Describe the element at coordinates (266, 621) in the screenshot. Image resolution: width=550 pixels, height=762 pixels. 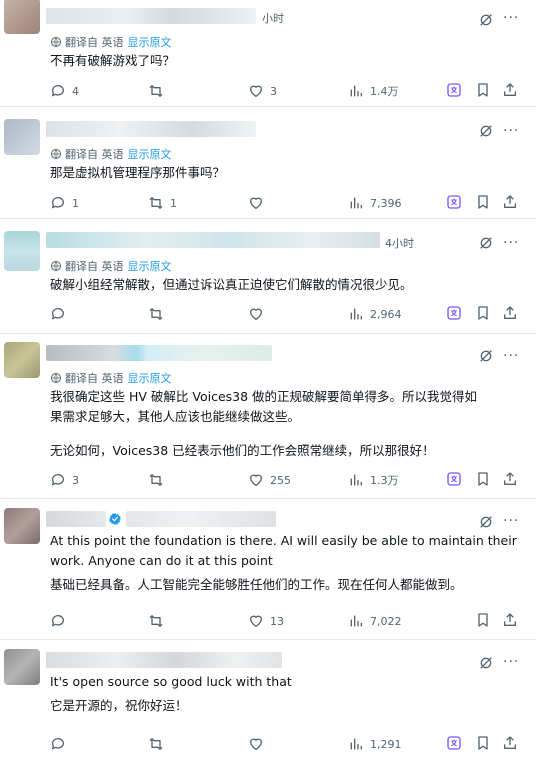
I see `like-button: 13` at that location.